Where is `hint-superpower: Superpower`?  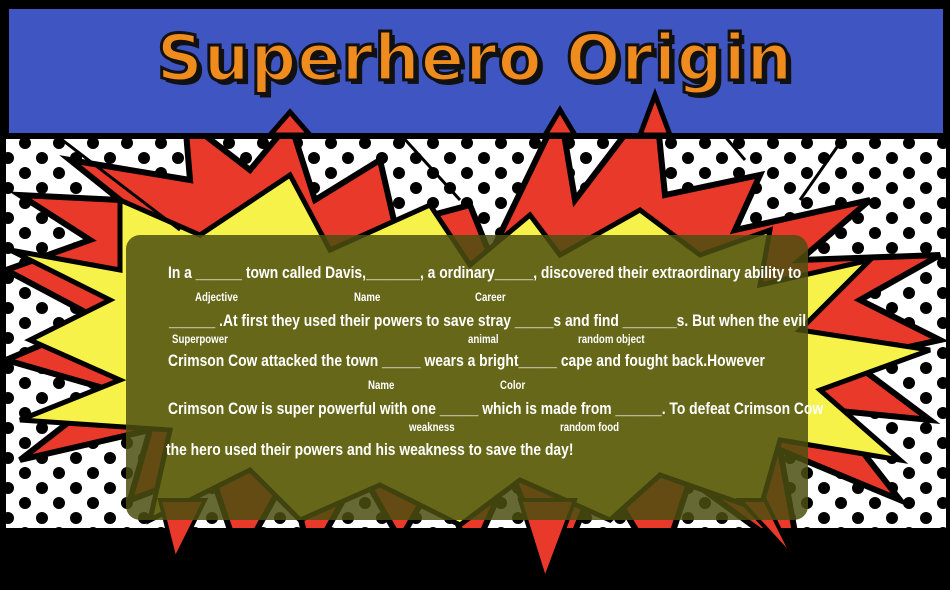
hint-superpower: Superpower is located at coordinates (200, 340).